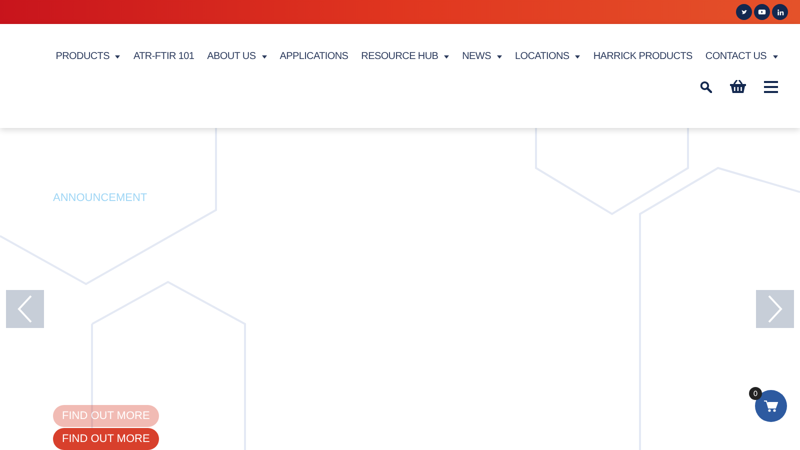 The width and height of the screenshot is (800, 450). I want to click on menu-icon, so click(771, 86).